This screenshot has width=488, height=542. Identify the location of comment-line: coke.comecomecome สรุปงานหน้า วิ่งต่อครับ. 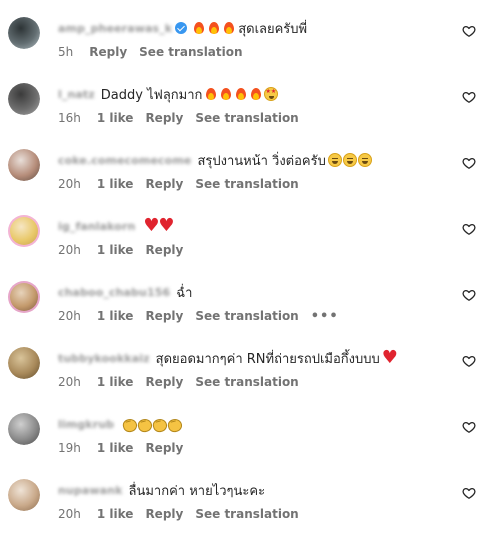
(215, 160).